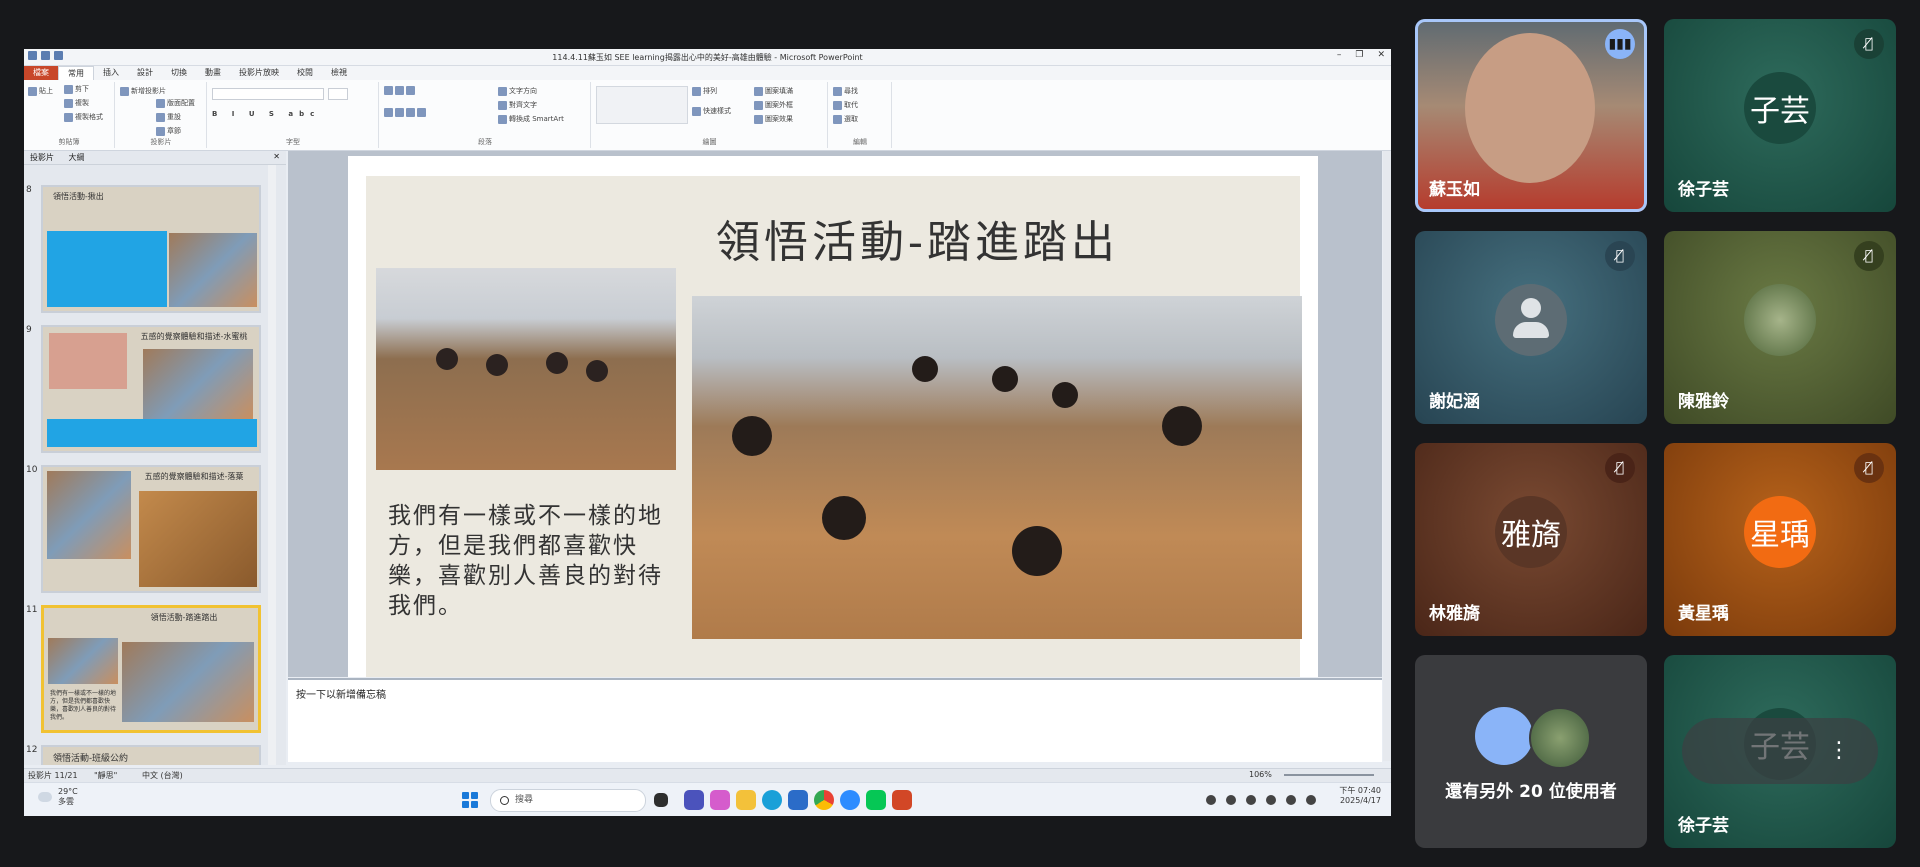 The width and height of the screenshot is (1920, 867). Describe the element at coordinates (148, 91) in the screenshot. I see `new-slide-label: 新增投影片` at that location.